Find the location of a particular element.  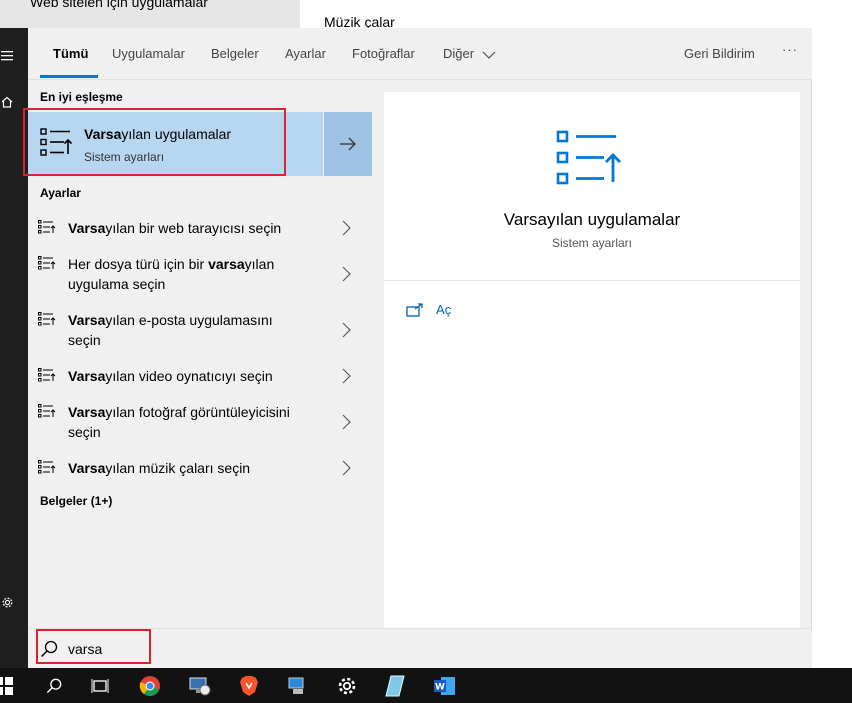

word-icon: W is located at coordinates (445, 686).